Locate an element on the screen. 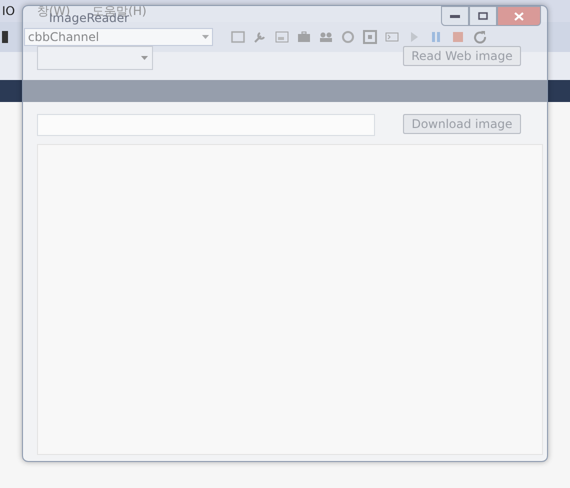 The height and width of the screenshot is (488, 570). stop-icon is located at coordinates (458, 37).